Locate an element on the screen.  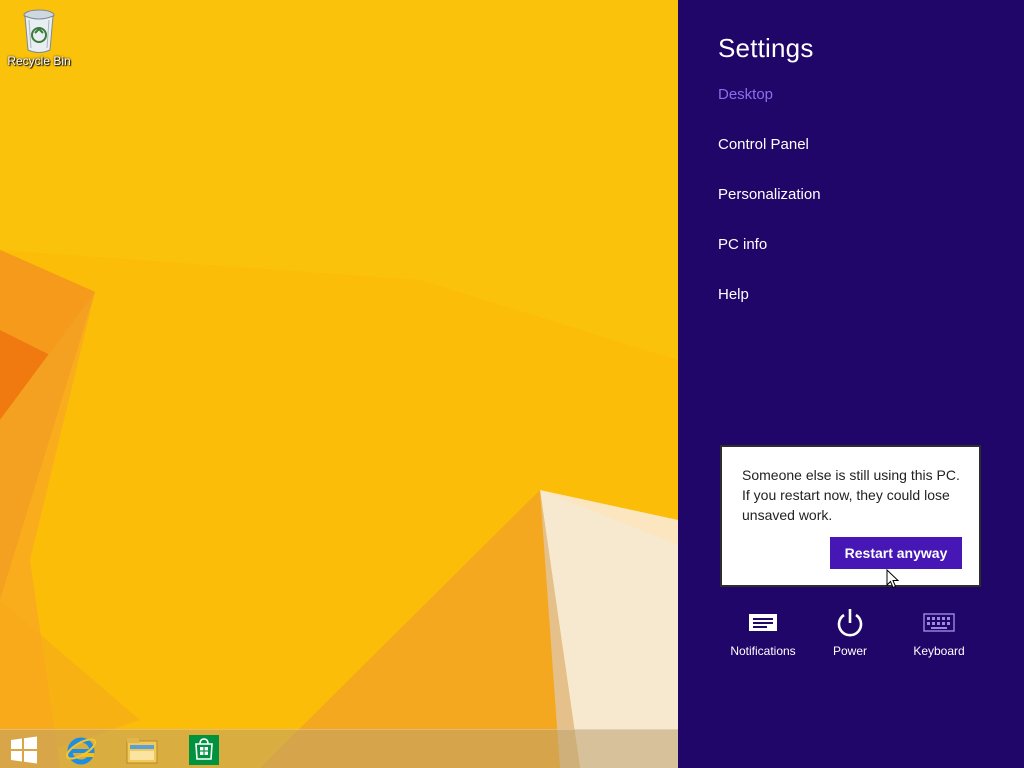
settings-link-pc-info: PC info is located at coordinates (742, 244).